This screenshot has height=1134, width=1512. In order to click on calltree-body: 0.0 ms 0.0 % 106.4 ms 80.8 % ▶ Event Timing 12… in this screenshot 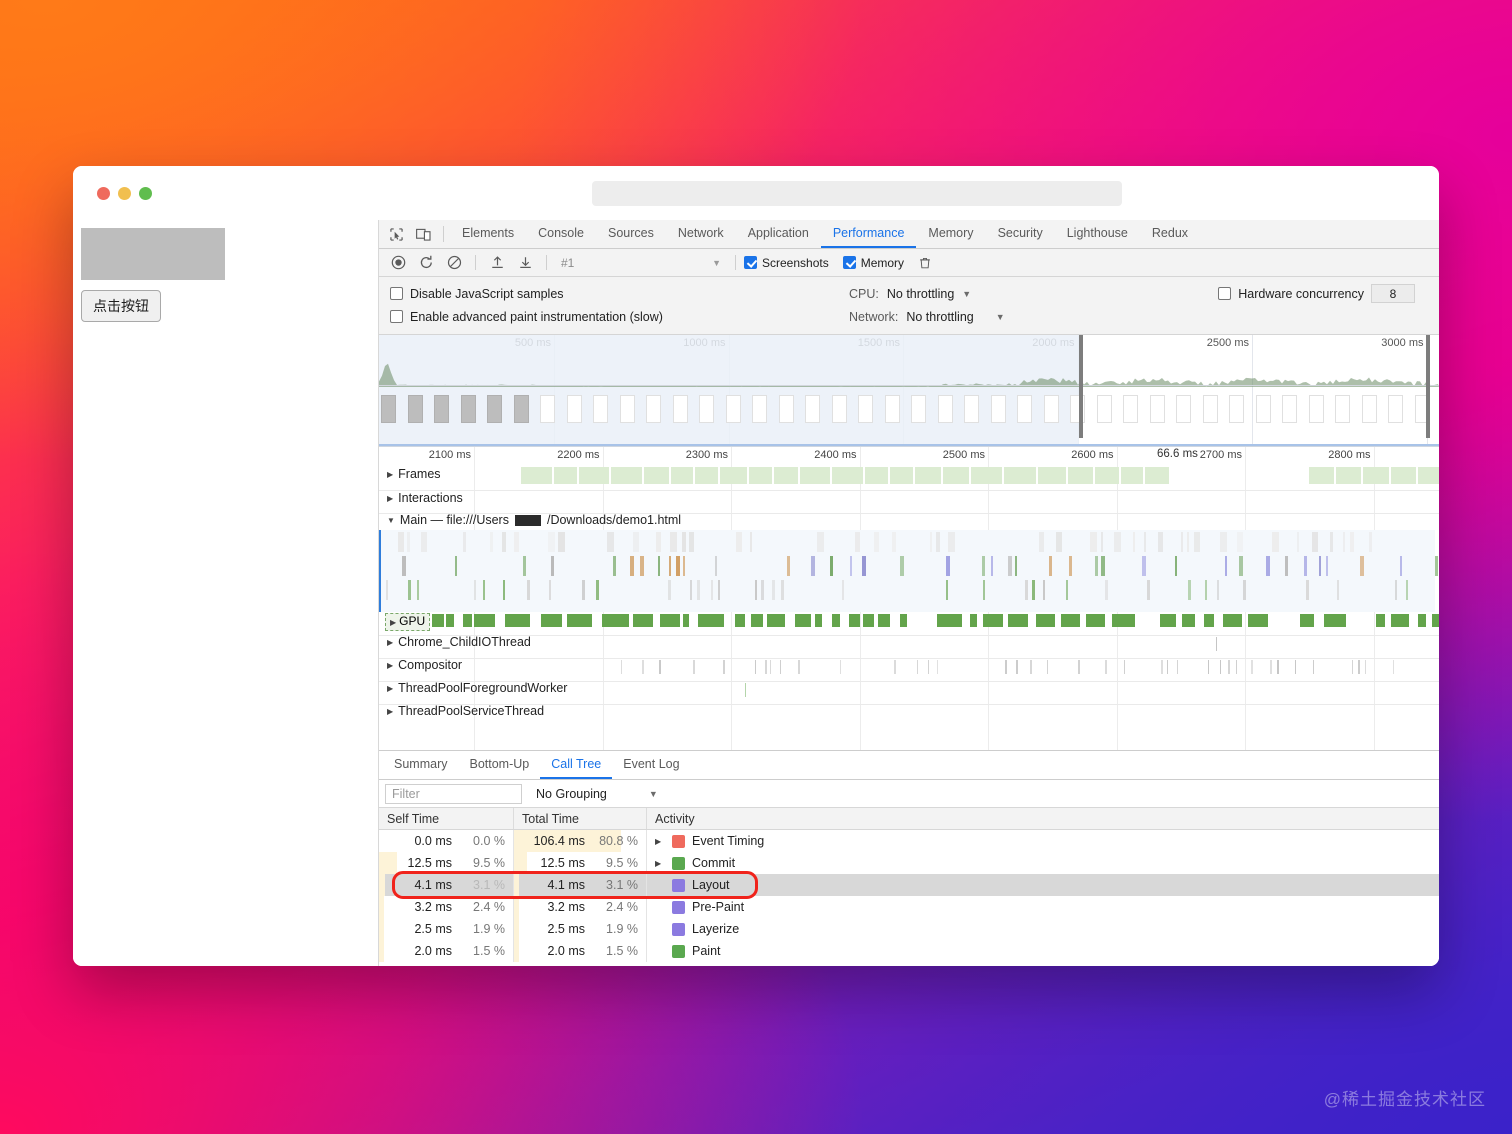, I will do `click(909, 898)`.